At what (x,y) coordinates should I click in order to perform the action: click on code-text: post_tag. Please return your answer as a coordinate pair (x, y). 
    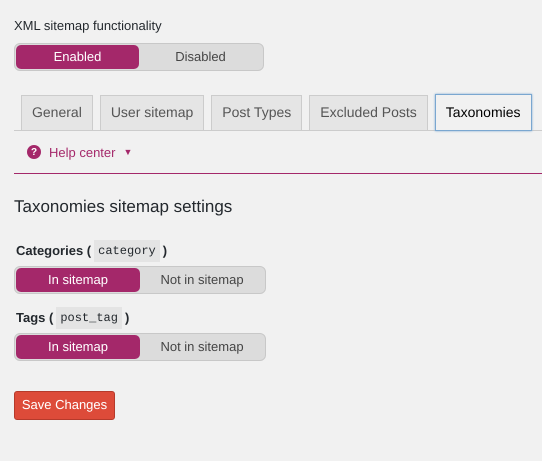
    Looking at the image, I should click on (89, 317).